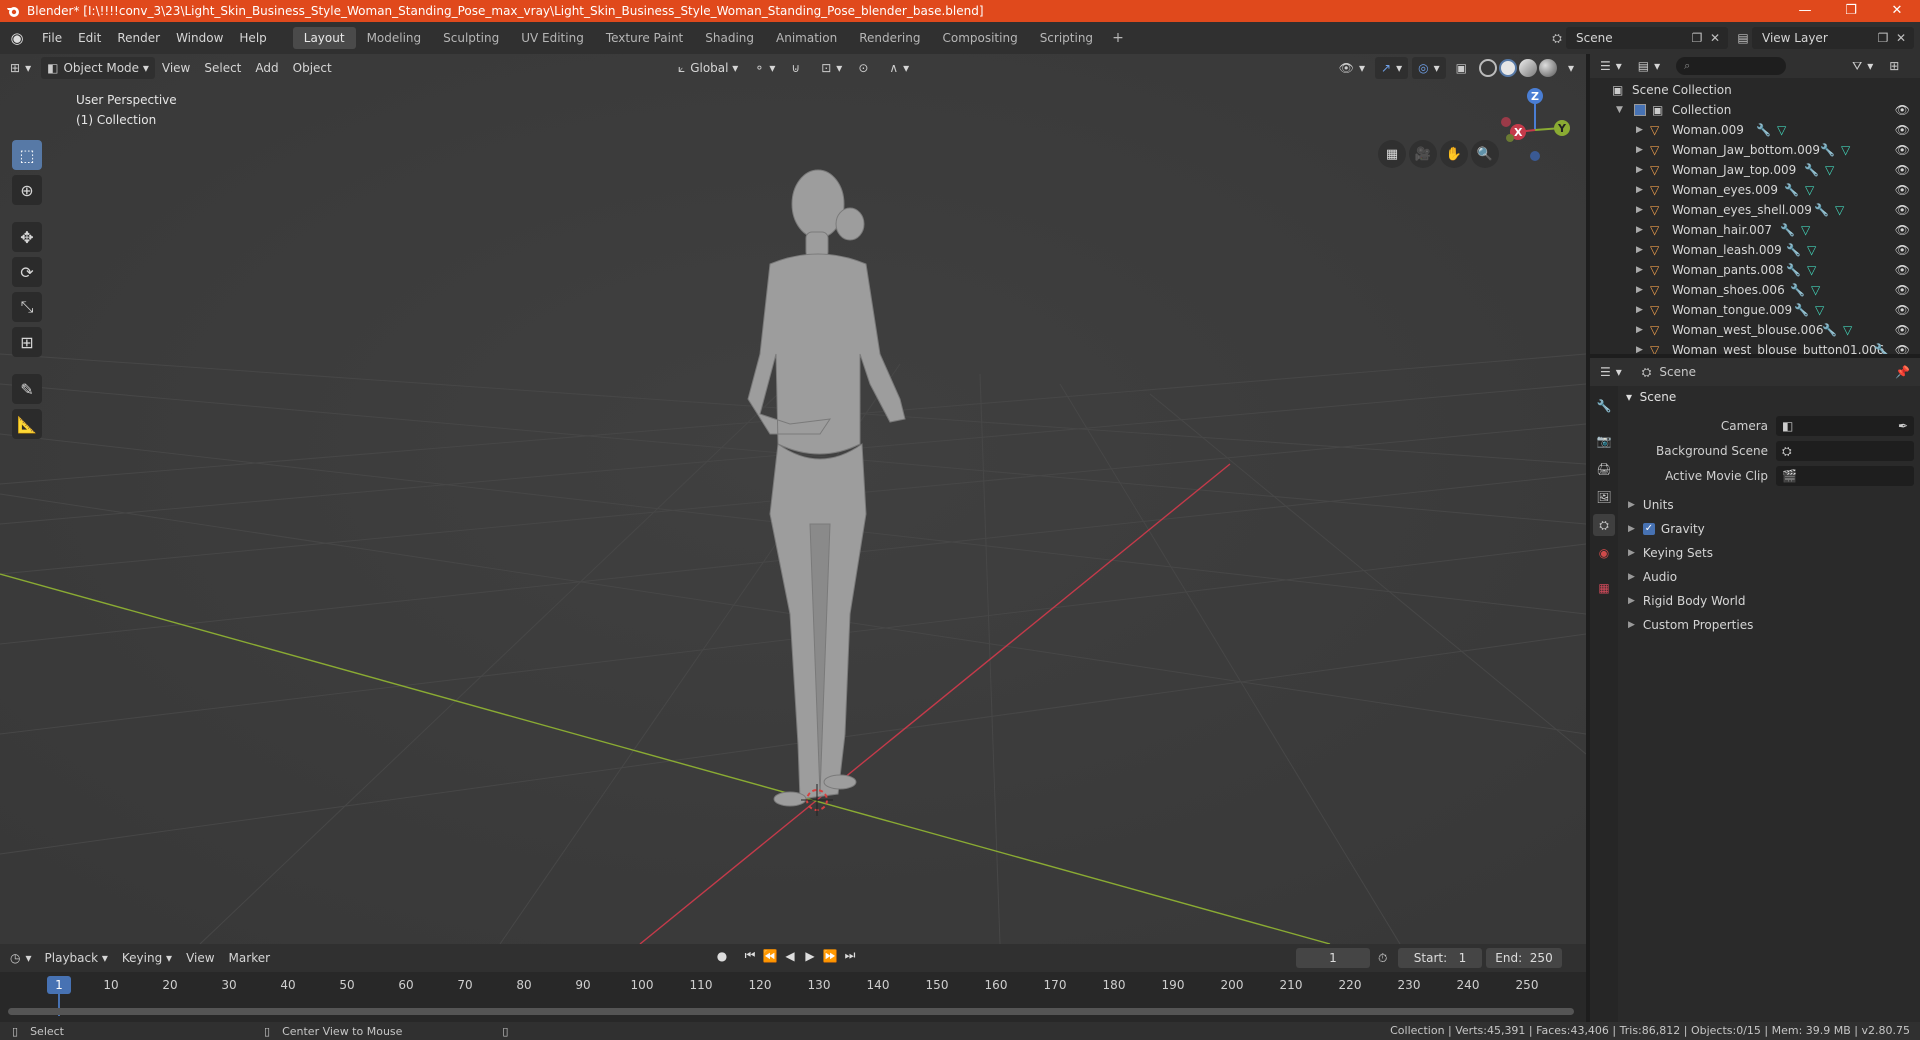  Describe the element at coordinates (98, 68) in the screenshot. I see `mode-selector: ◧ Object Mode ▾` at that location.